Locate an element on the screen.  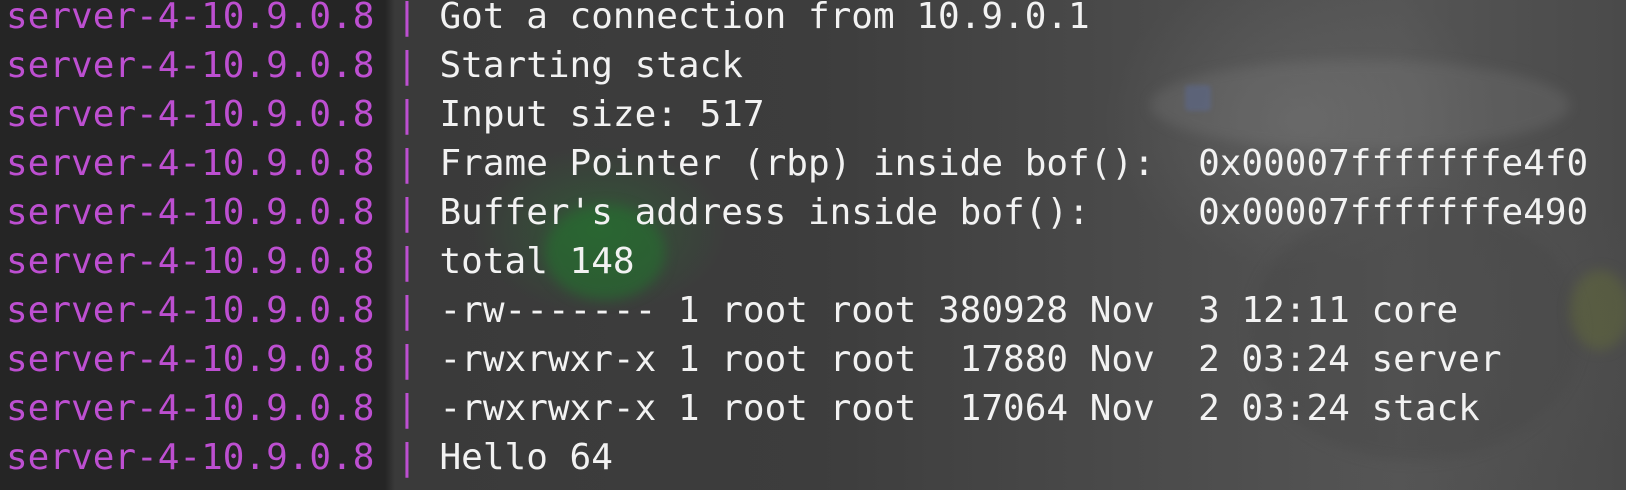
terminal-line: server-4-10.9.0.8 | Hello 64 is located at coordinates (309, 457).